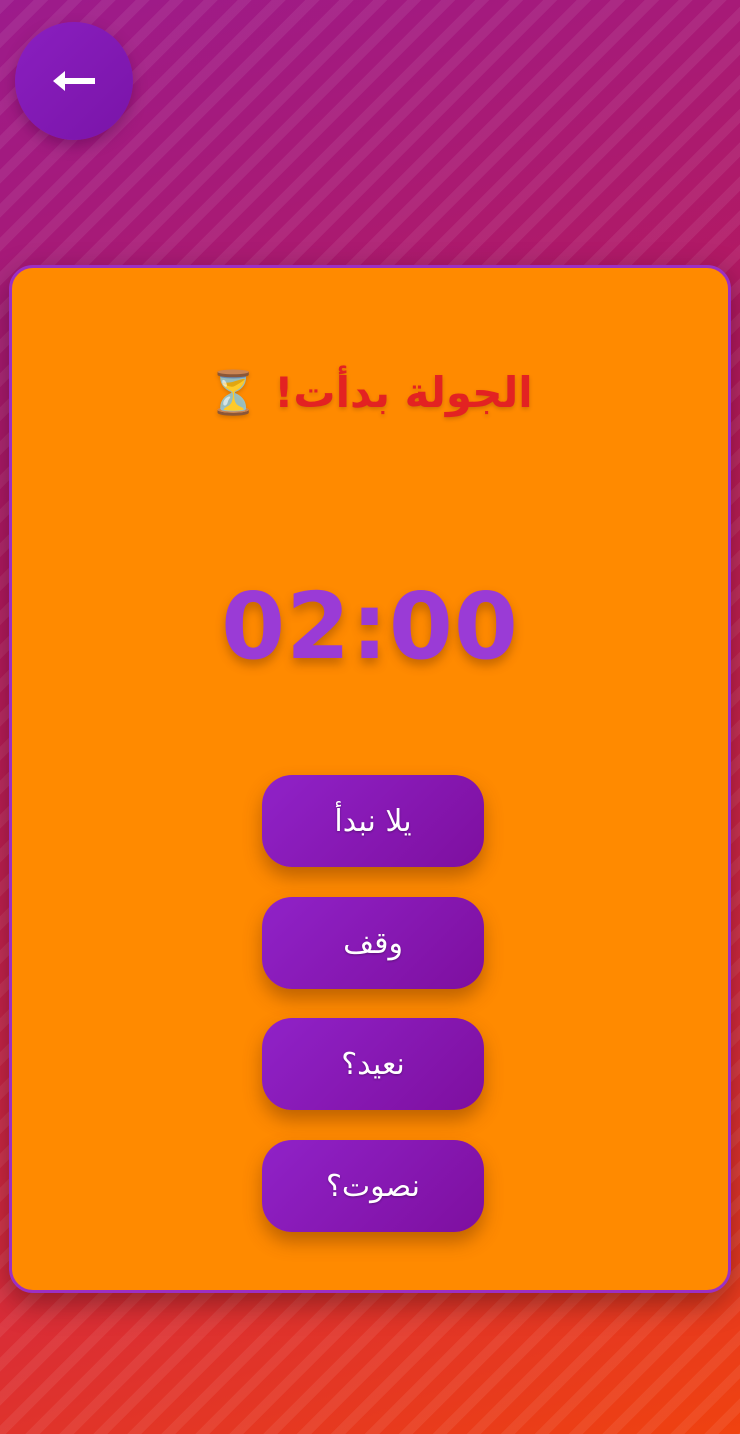 The width and height of the screenshot is (740, 1434). Describe the element at coordinates (373, 821) in the screenshot. I see `start-button: يلا نبدأ` at that location.